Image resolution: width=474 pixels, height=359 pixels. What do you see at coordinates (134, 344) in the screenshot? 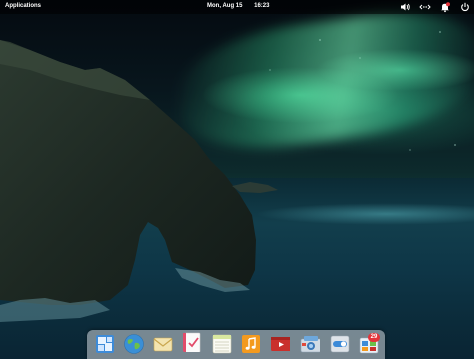
I see `web-browser-icon` at bounding box center [134, 344].